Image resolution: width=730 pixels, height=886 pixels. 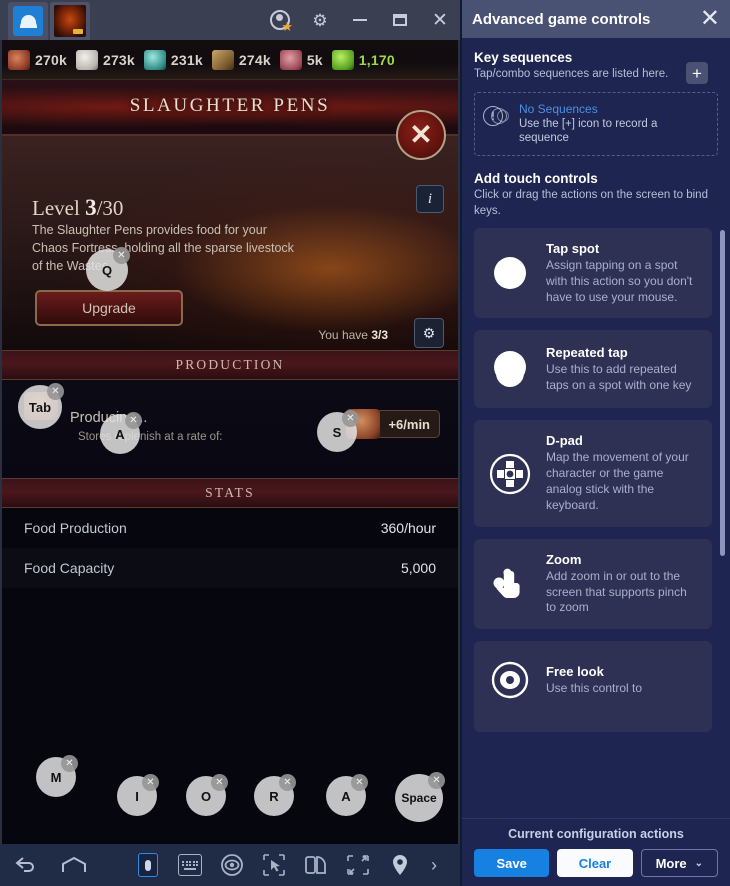 I want to click on account-button: ★, so click(x=280, y=20).